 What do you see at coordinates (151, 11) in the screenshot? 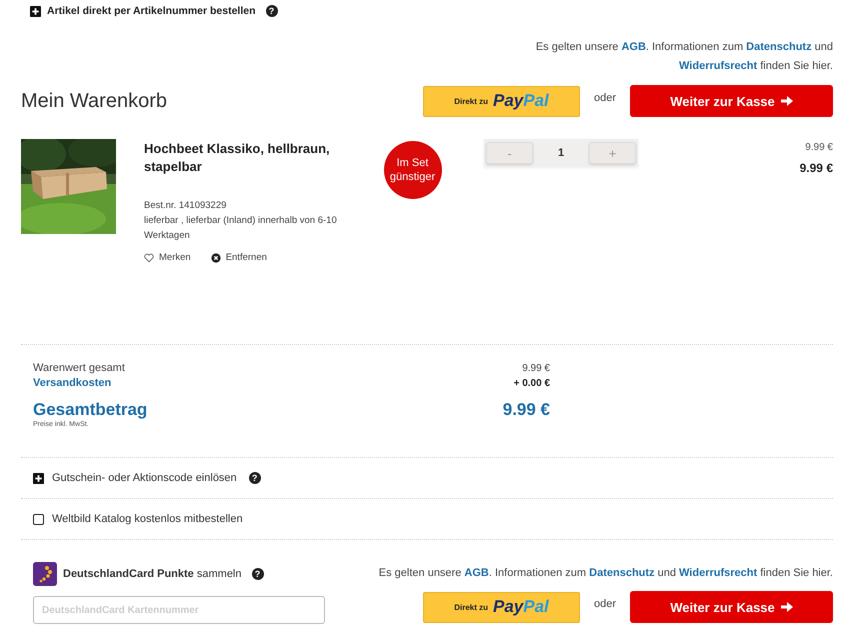
I see `quick-order-link: Artikel direkt per Artikelnummer bestellen` at bounding box center [151, 11].